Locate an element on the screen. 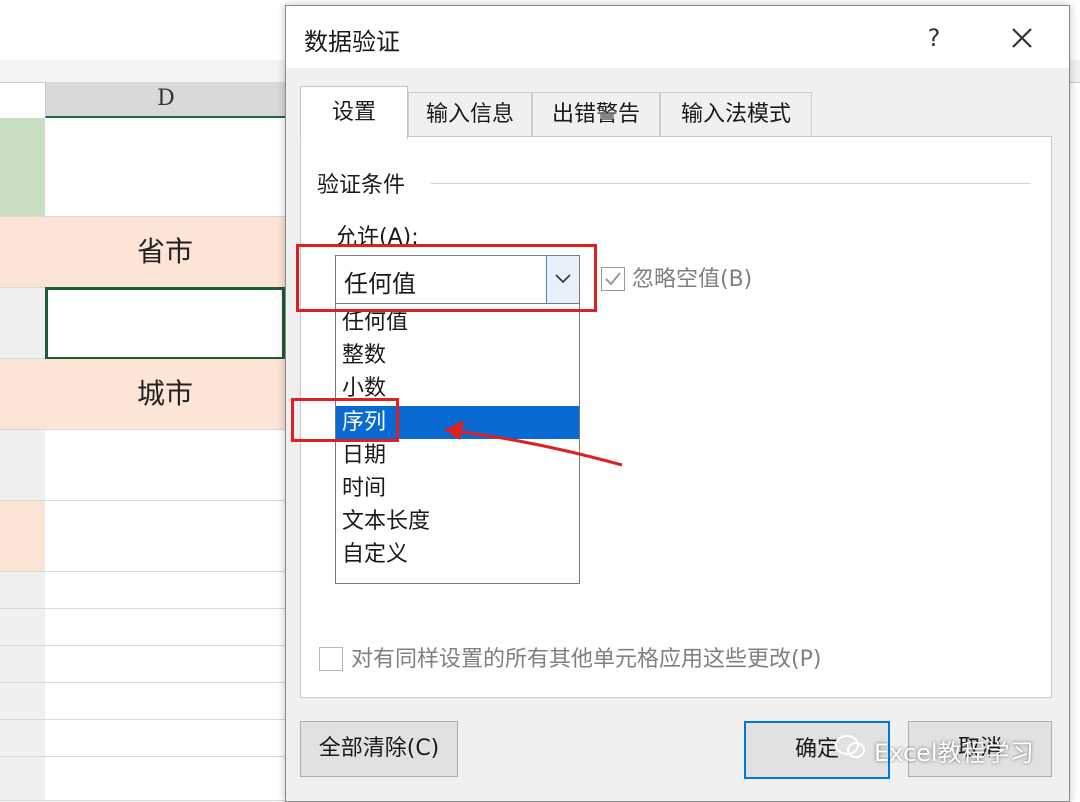 Image resolution: width=1080 pixels, height=802 pixels. wechat-icon is located at coordinates (850, 746).